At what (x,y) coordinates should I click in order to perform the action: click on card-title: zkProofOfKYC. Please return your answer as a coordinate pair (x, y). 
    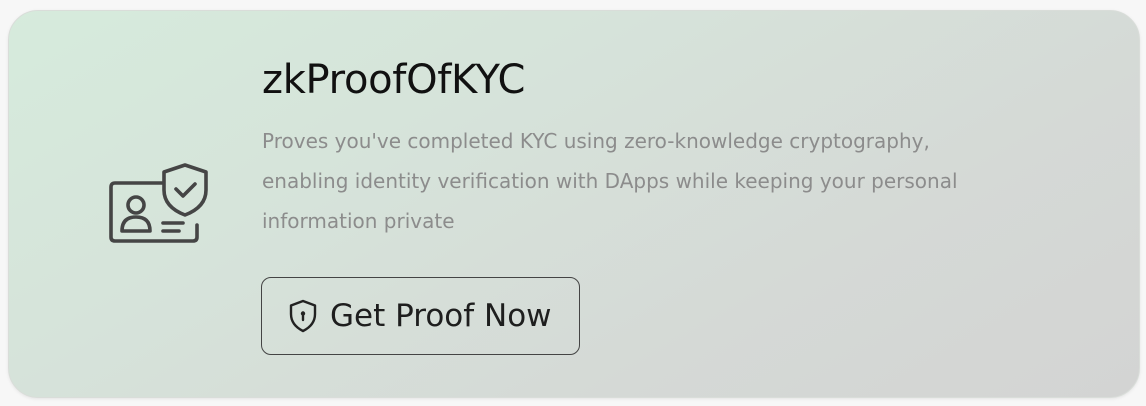
    Looking at the image, I should click on (394, 80).